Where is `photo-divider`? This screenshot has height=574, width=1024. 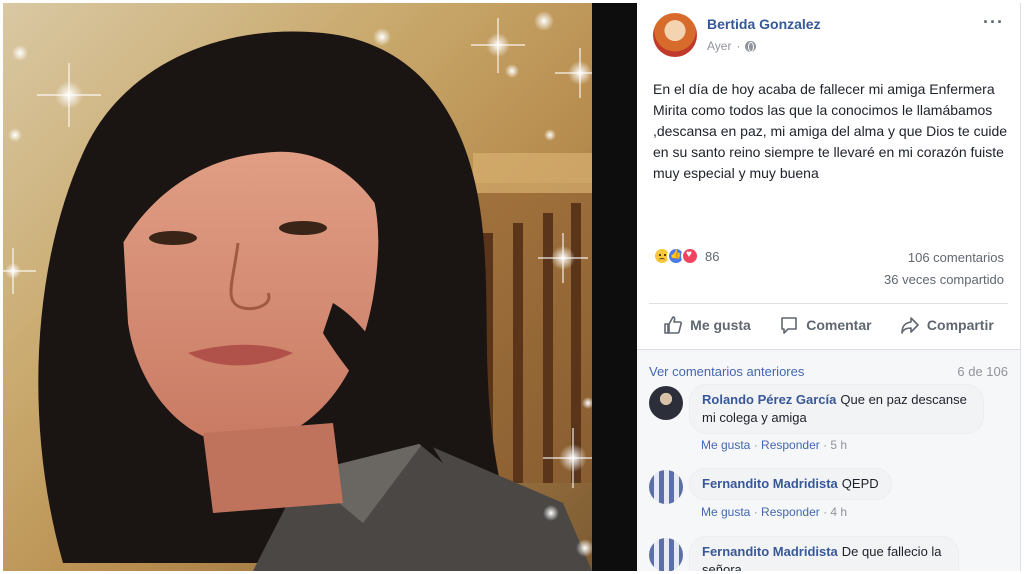 photo-divider is located at coordinates (614, 287).